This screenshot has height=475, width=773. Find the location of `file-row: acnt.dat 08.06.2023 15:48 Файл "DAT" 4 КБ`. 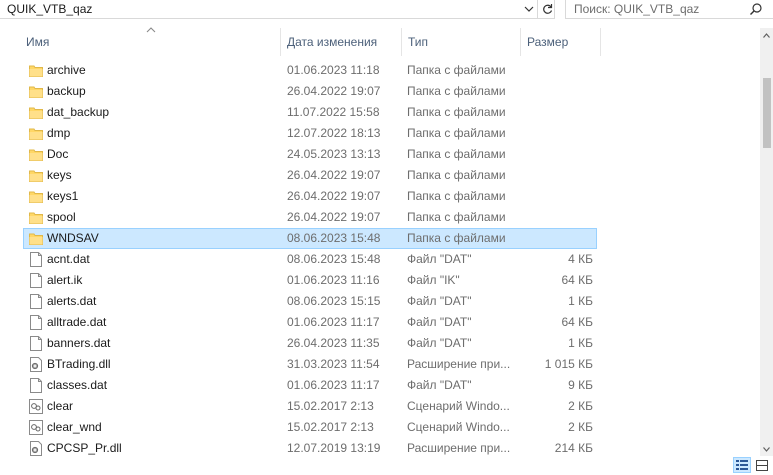

file-row: acnt.dat 08.06.2023 15:48 Файл "DAT" 4 КБ is located at coordinates (310, 259).